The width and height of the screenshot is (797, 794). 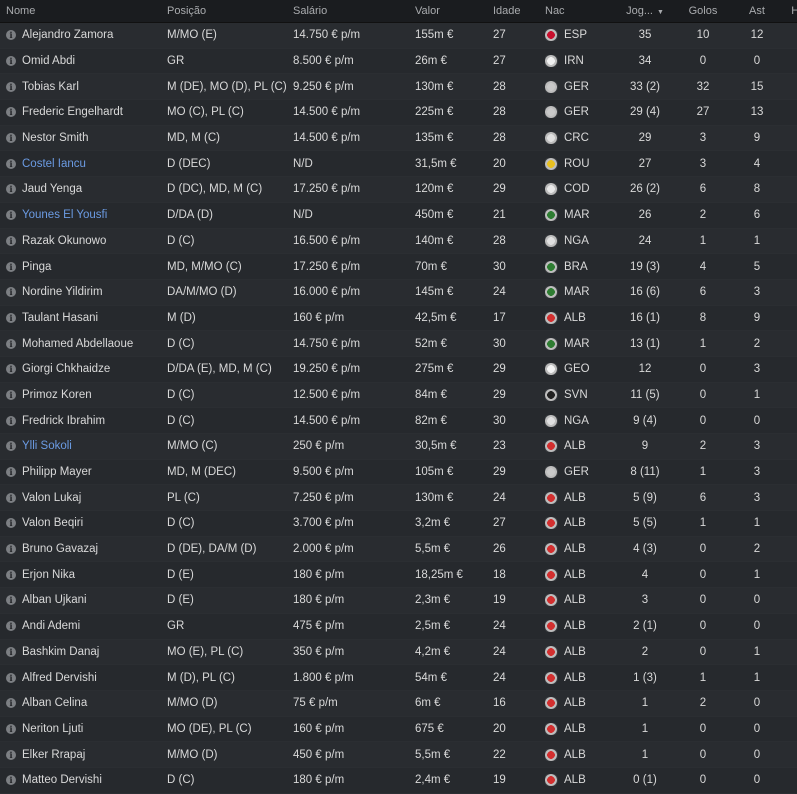 I want to click on player-name: Younes El Yousfi, so click(x=94, y=215).